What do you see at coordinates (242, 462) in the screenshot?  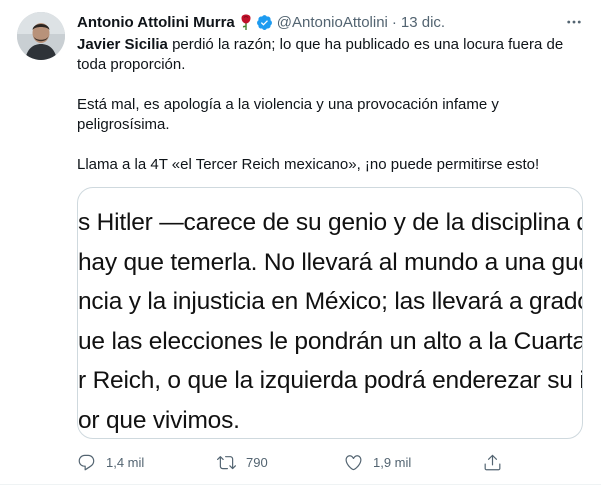 I see `retweet-button: 790` at bounding box center [242, 462].